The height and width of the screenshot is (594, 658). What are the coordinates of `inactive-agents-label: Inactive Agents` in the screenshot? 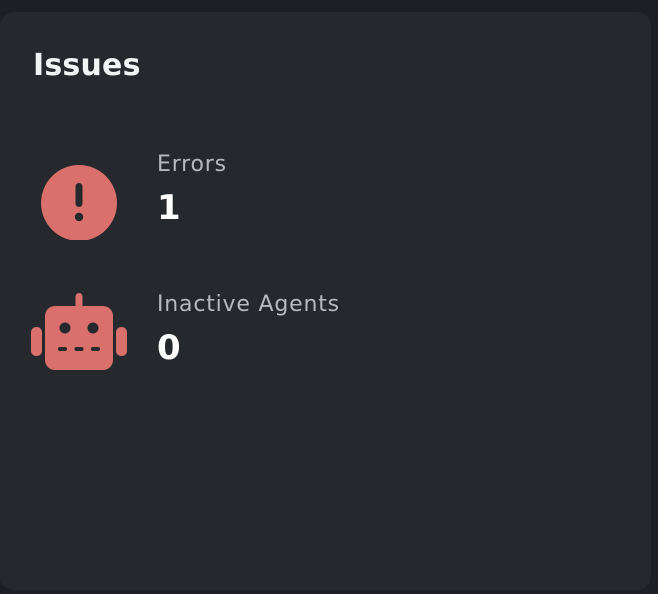 It's located at (248, 304).